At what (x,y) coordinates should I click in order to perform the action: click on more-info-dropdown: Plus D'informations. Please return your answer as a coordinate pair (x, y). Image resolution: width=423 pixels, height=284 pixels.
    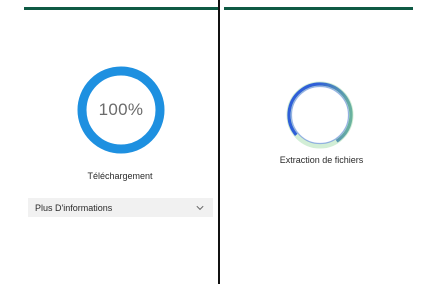
    Looking at the image, I should click on (120, 207).